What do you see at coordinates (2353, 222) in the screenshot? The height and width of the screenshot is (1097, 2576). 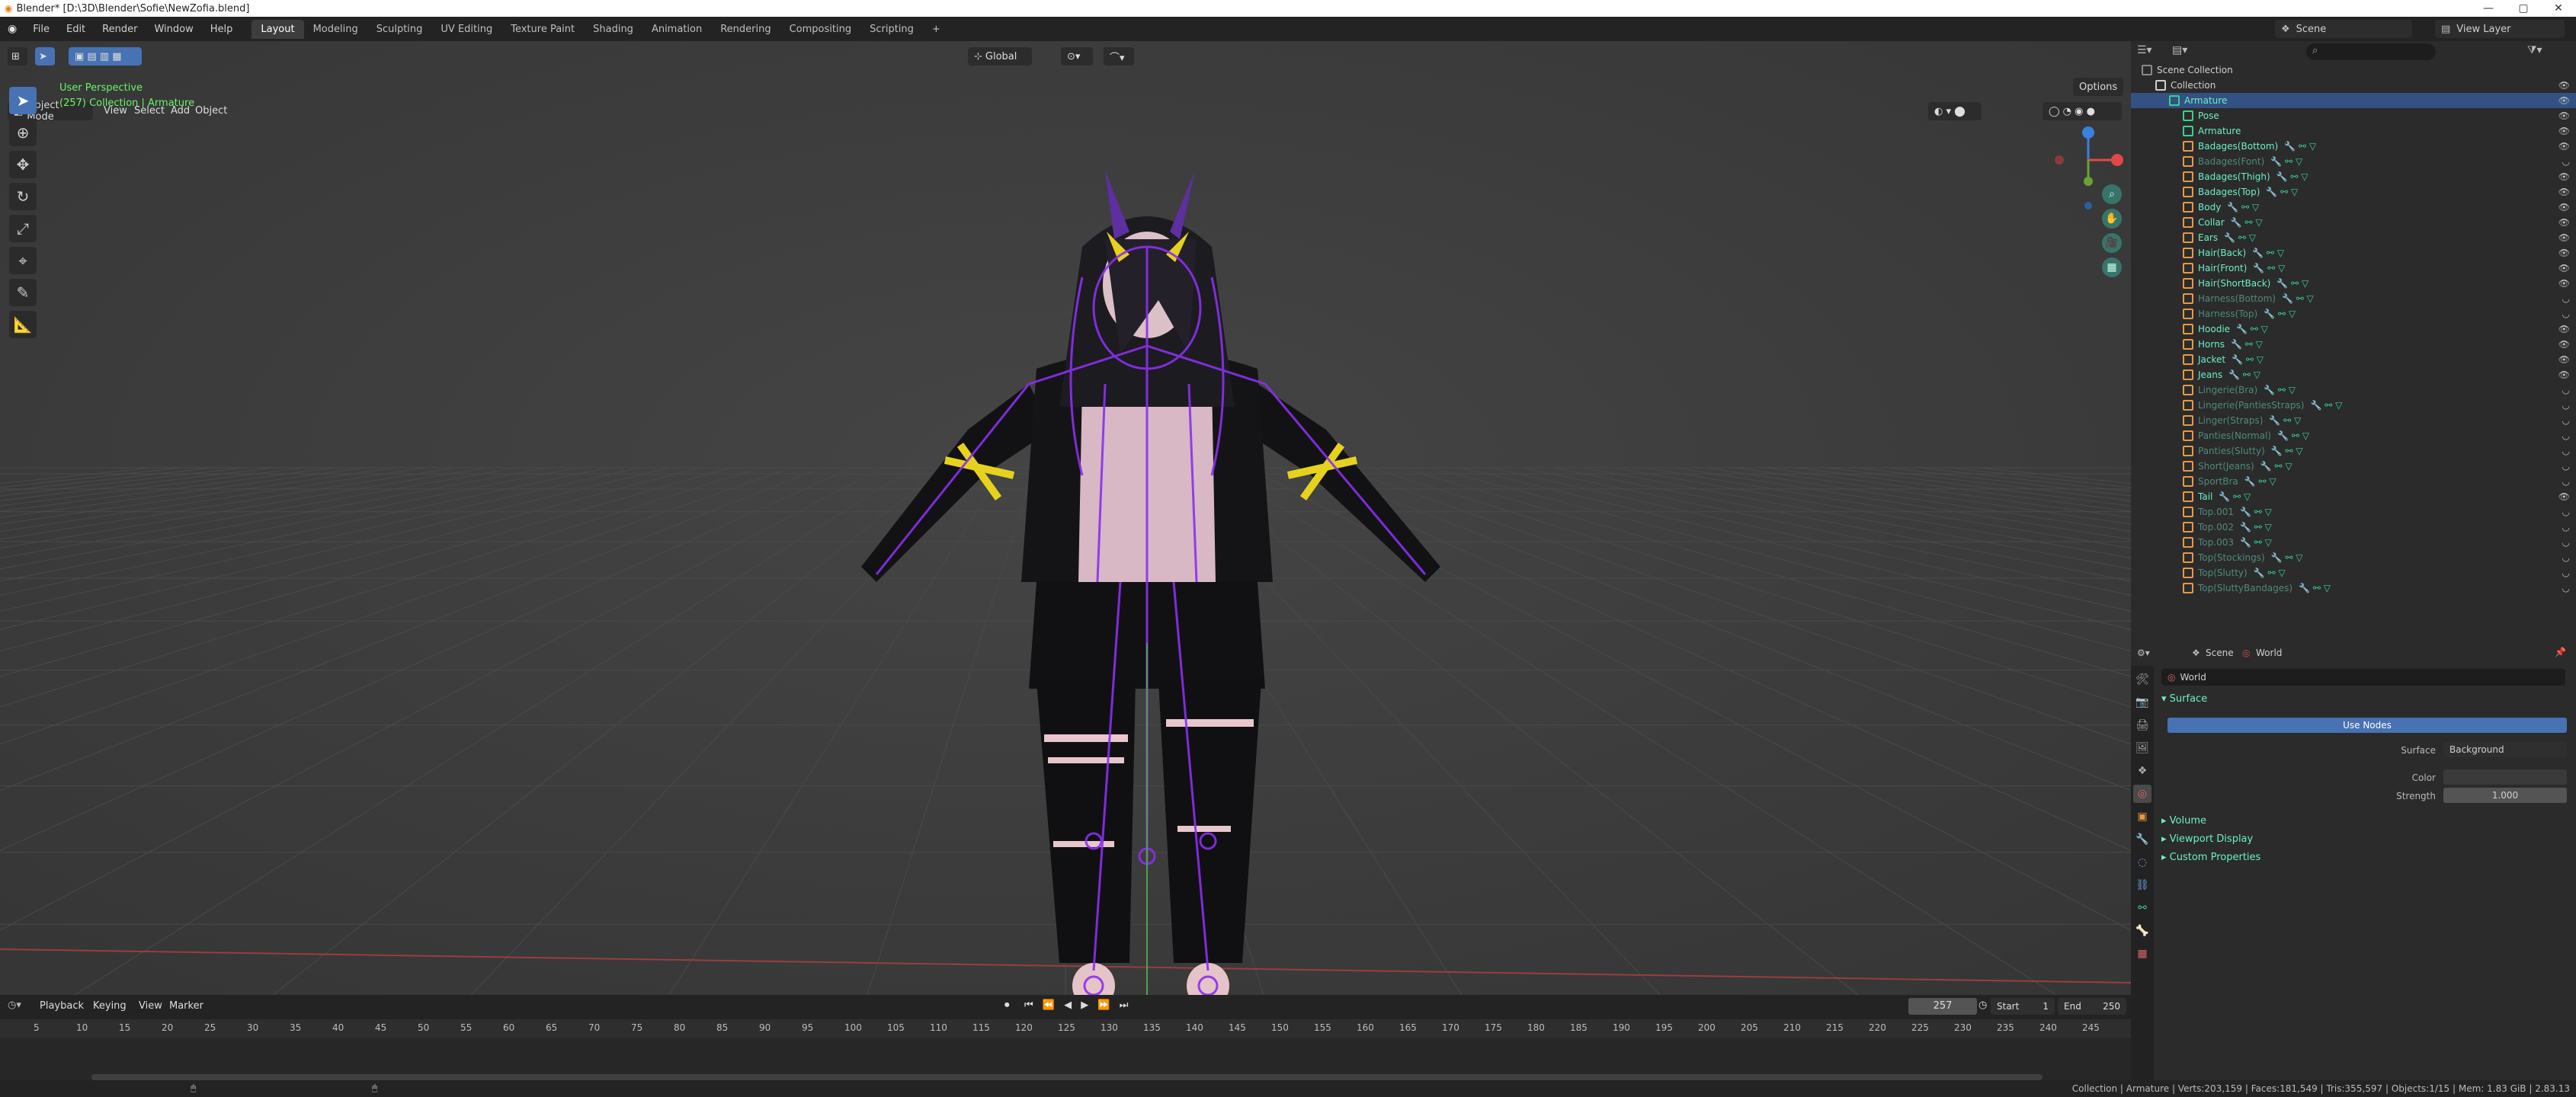 I see `outliner-row: Collar 🔧 ⚯ ▽ 👁` at bounding box center [2353, 222].